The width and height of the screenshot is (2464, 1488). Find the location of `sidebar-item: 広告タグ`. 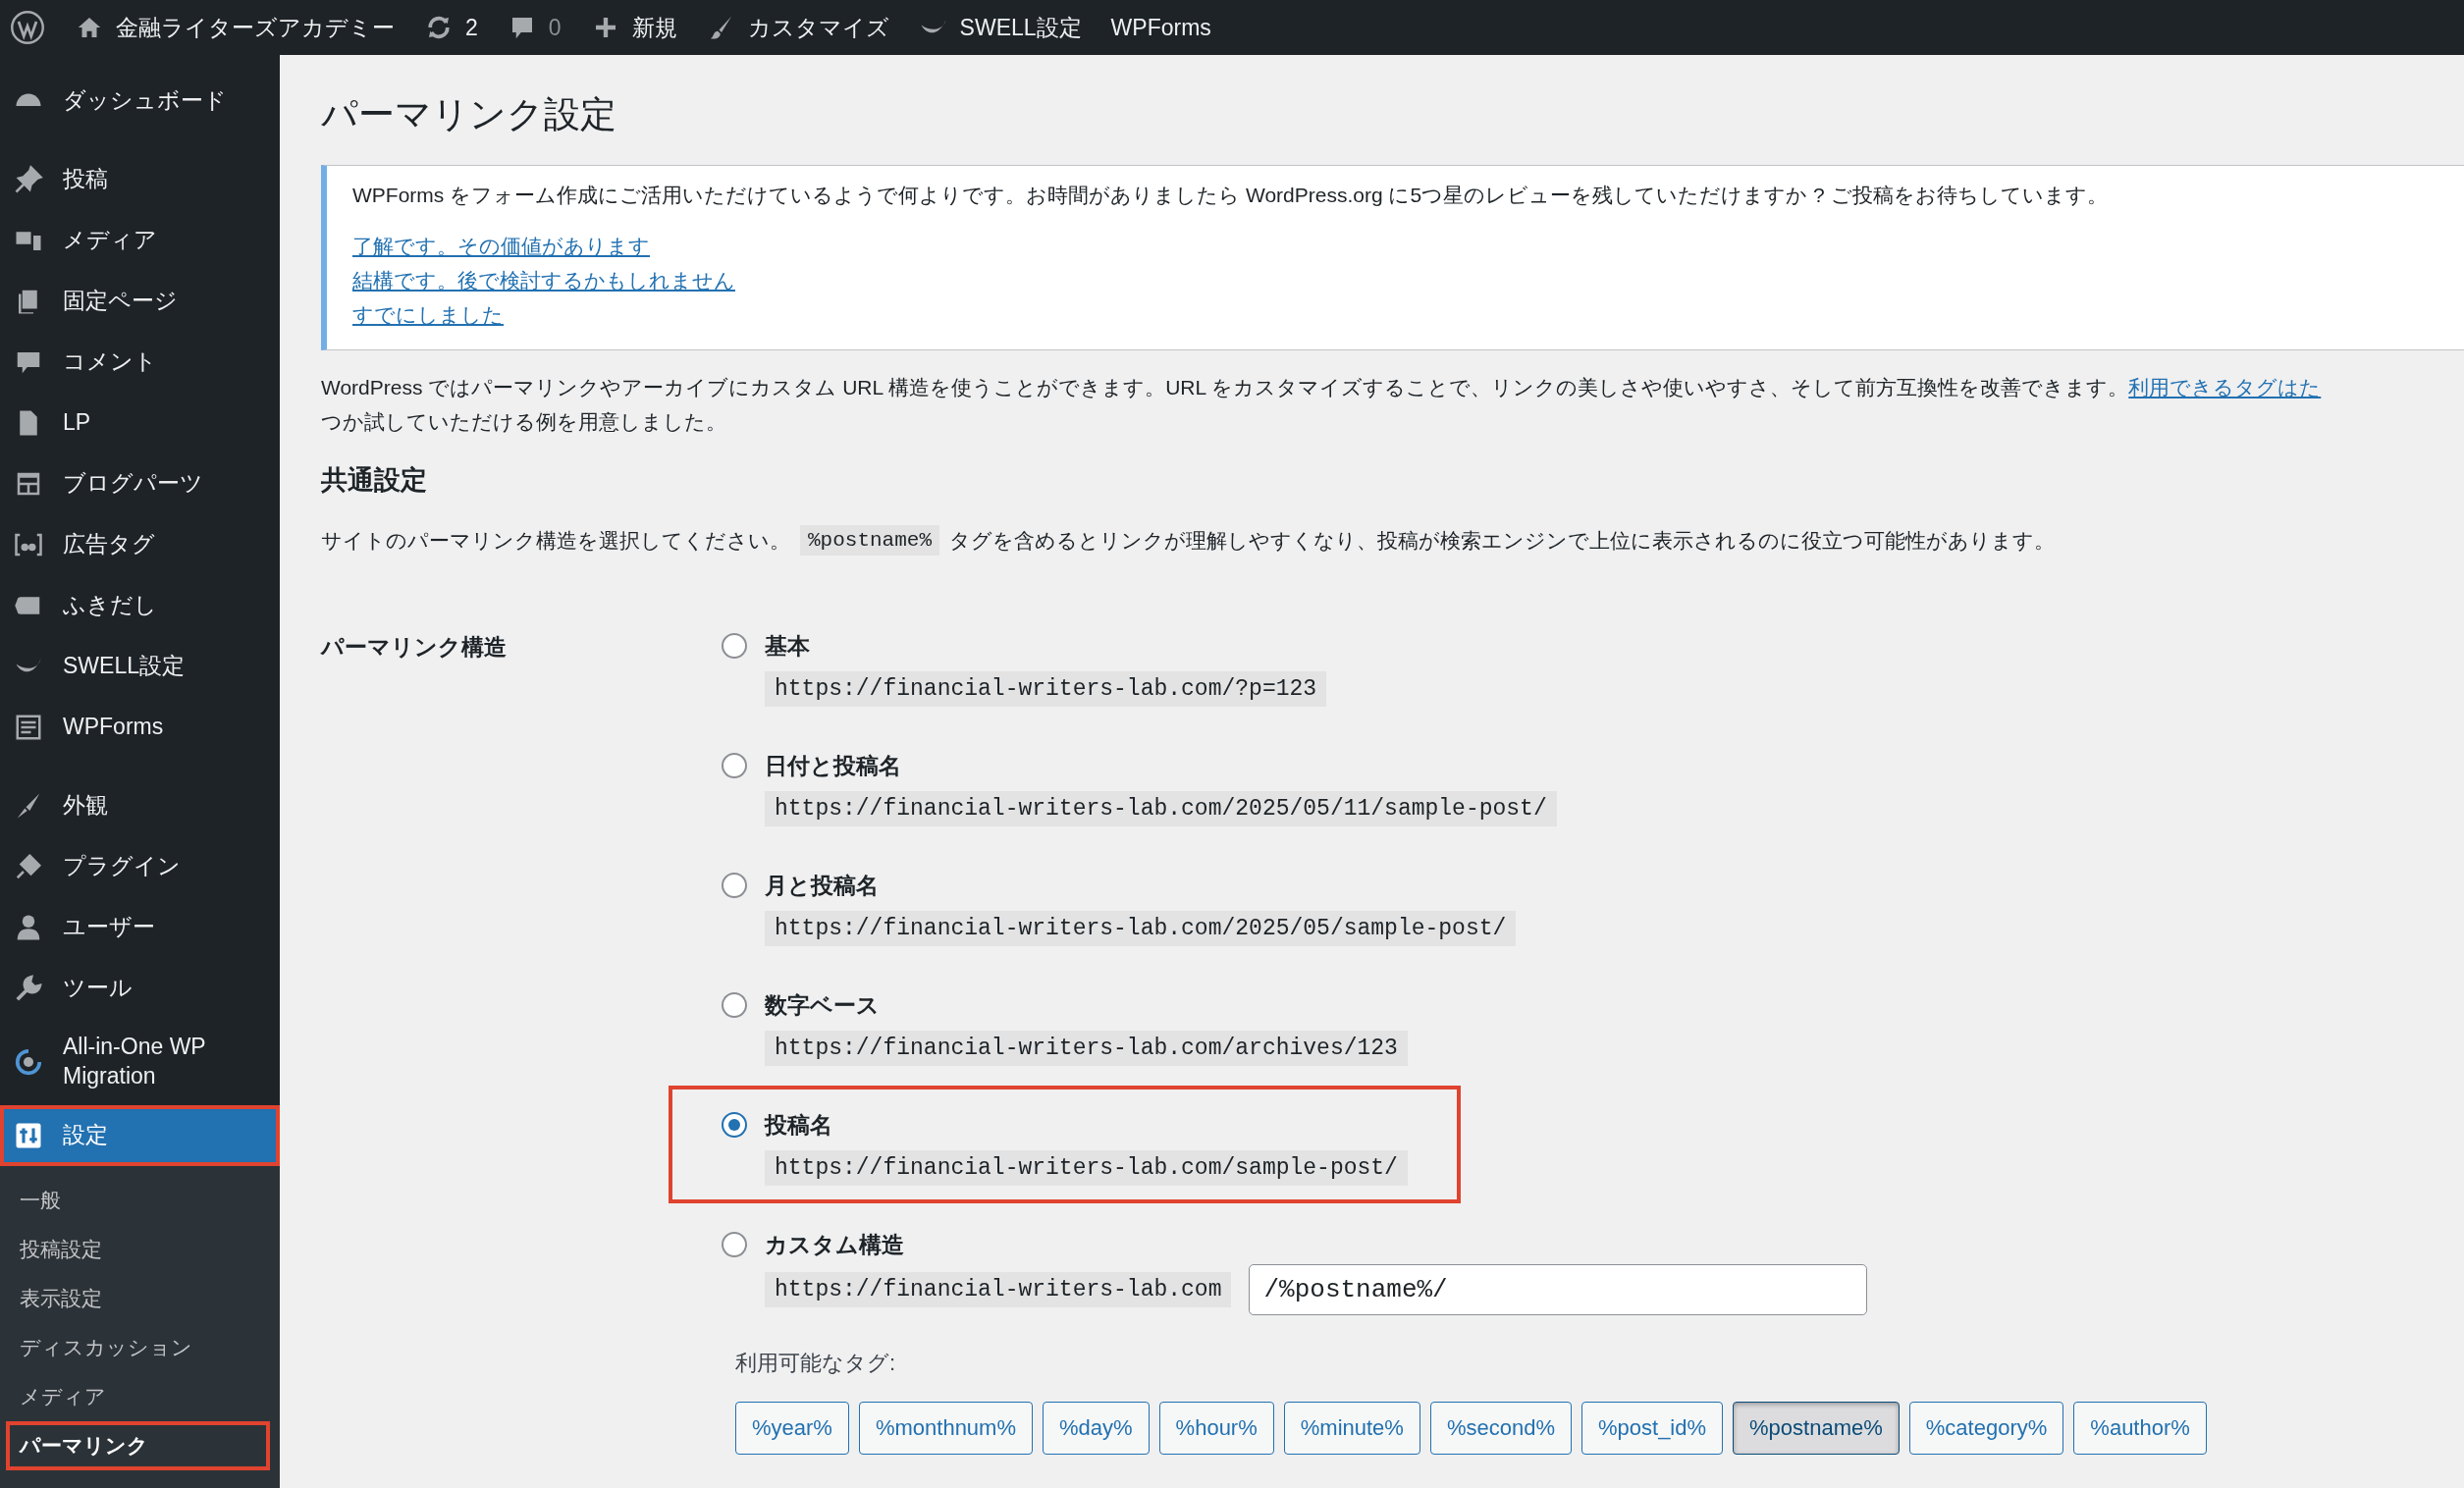

sidebar-item: 広告タグ is located at coordinates (140, 544).